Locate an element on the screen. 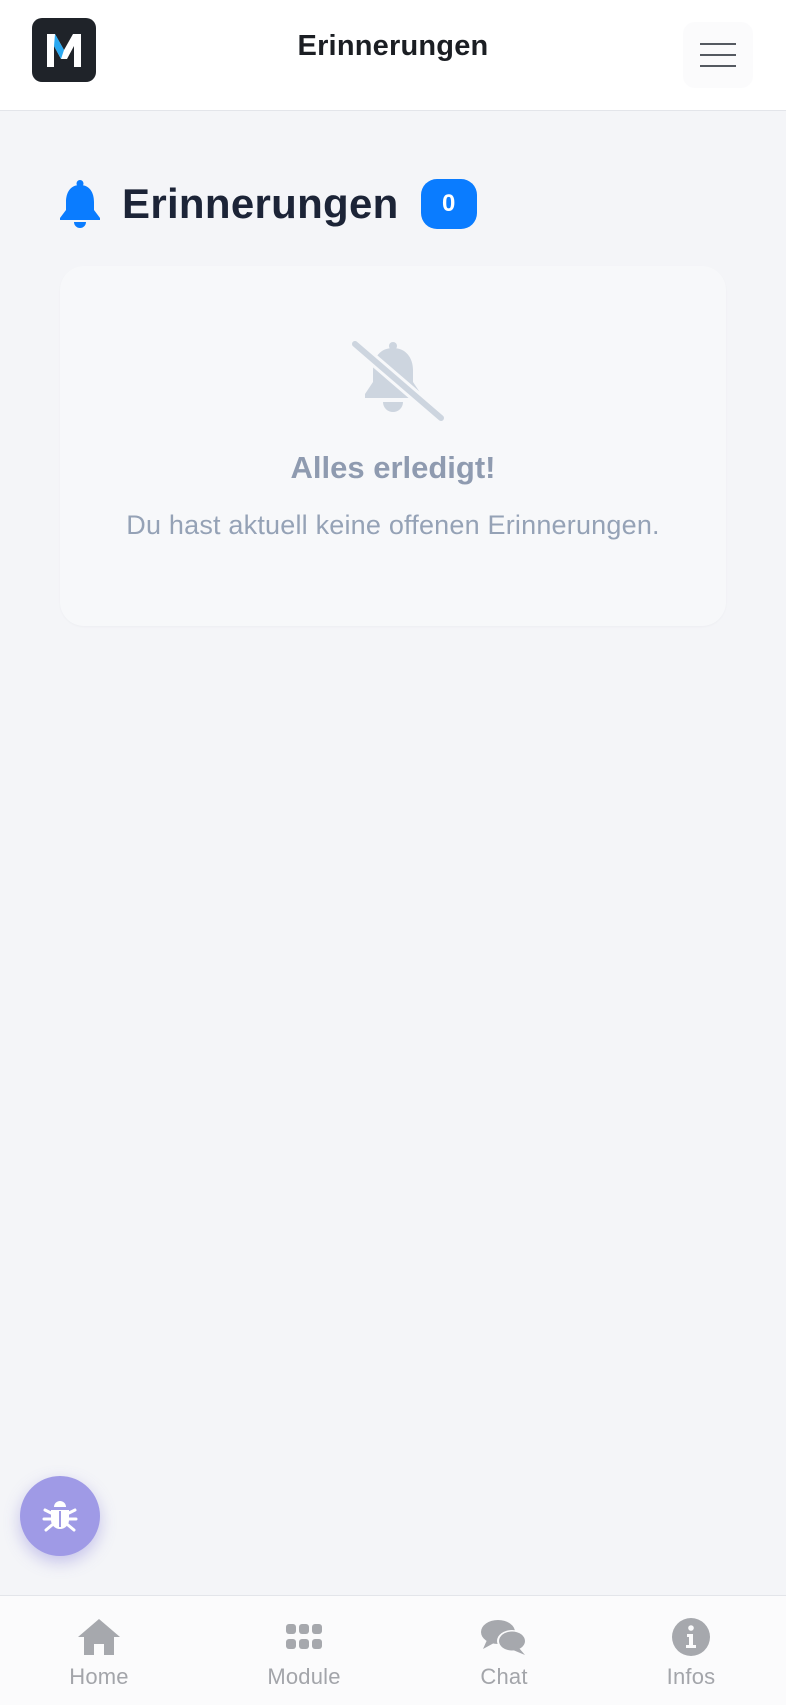 The width and height of the screenshot is (786, 1705). nav-infos: Infos is located at coordinates (691, 1650).